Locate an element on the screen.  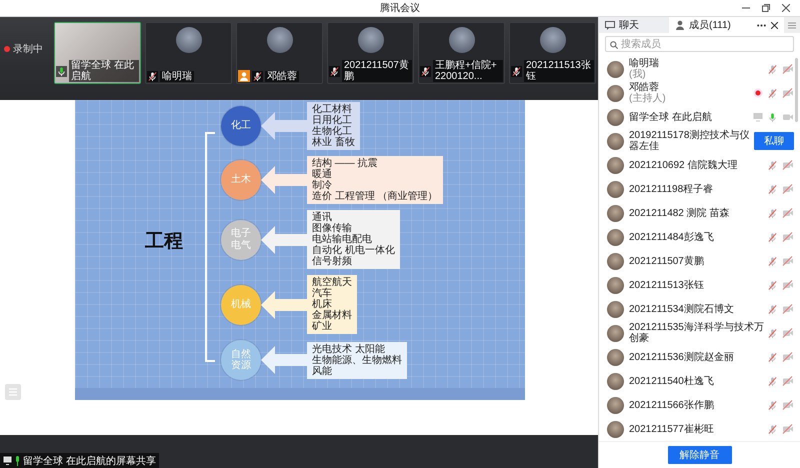
member-row: 2021211577崔彬旺 is located at coordinates (699, 429).